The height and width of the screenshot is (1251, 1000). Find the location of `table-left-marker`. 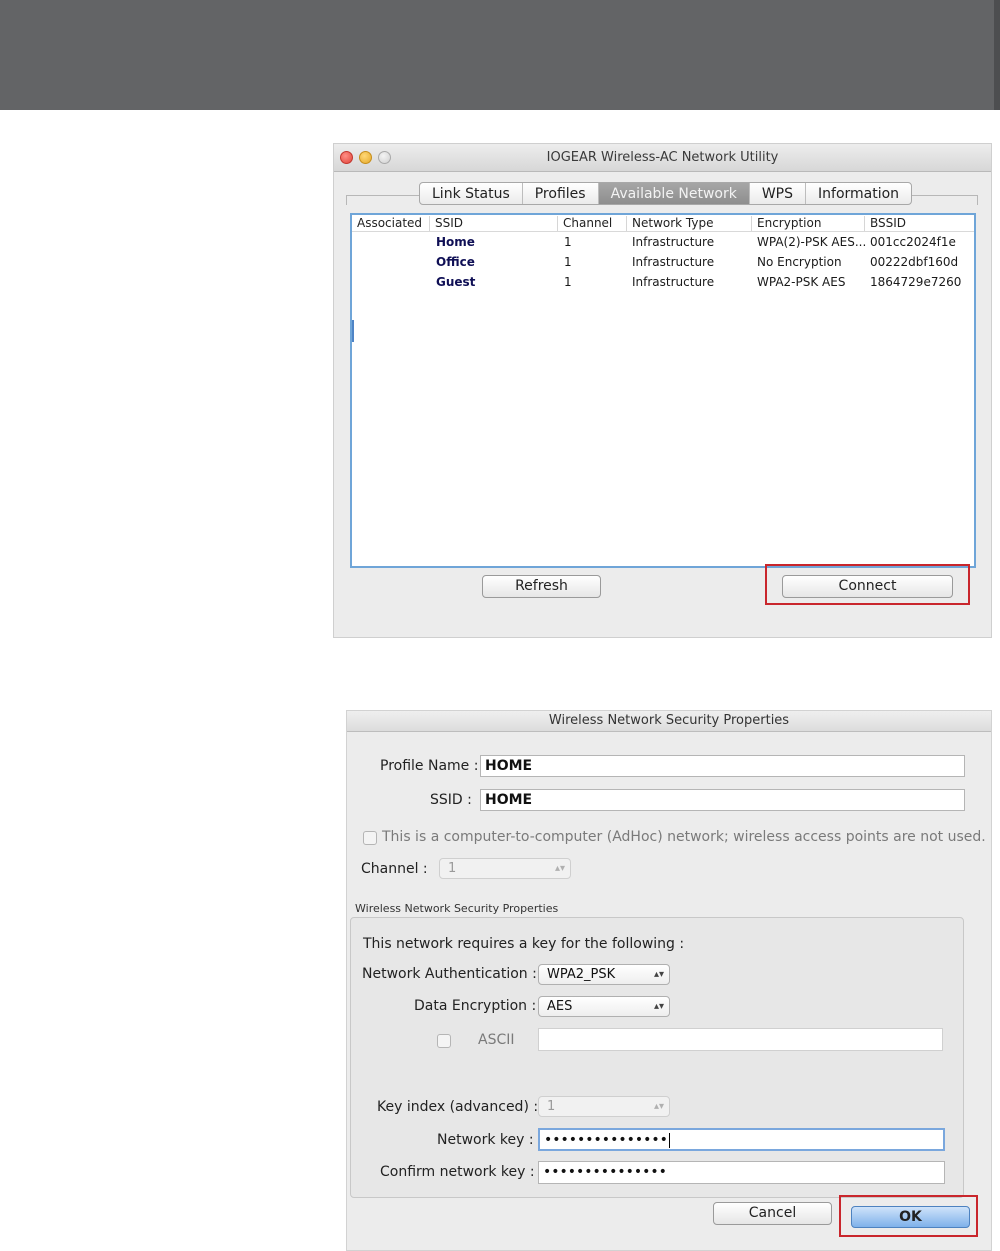

table-left-marker is located at coordinates (353, 331).